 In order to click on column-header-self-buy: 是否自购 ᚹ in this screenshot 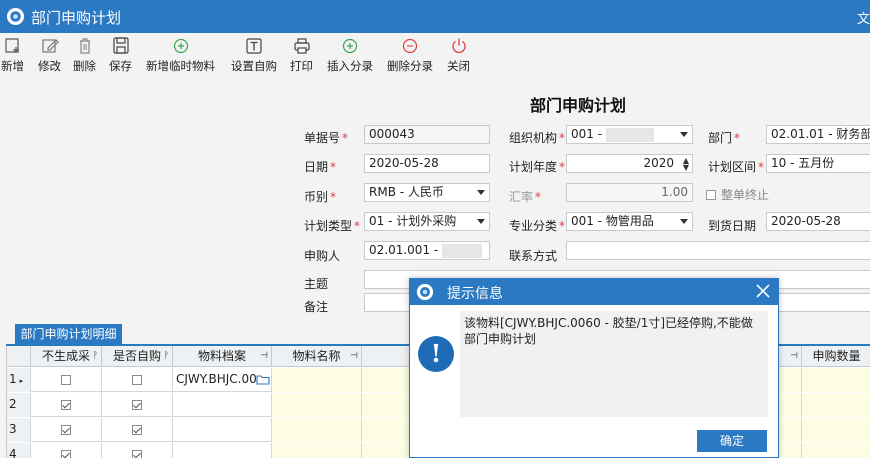, I will do `click(137, 356)`.